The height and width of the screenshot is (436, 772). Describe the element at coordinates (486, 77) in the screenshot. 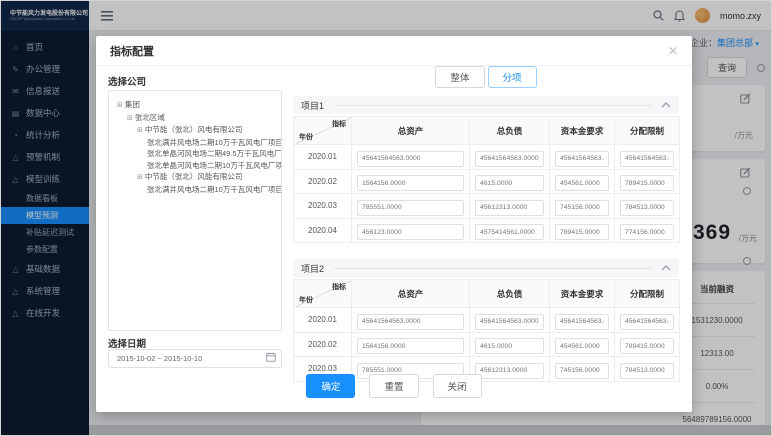

I see `view-tabs: 整体 分项` at that location.